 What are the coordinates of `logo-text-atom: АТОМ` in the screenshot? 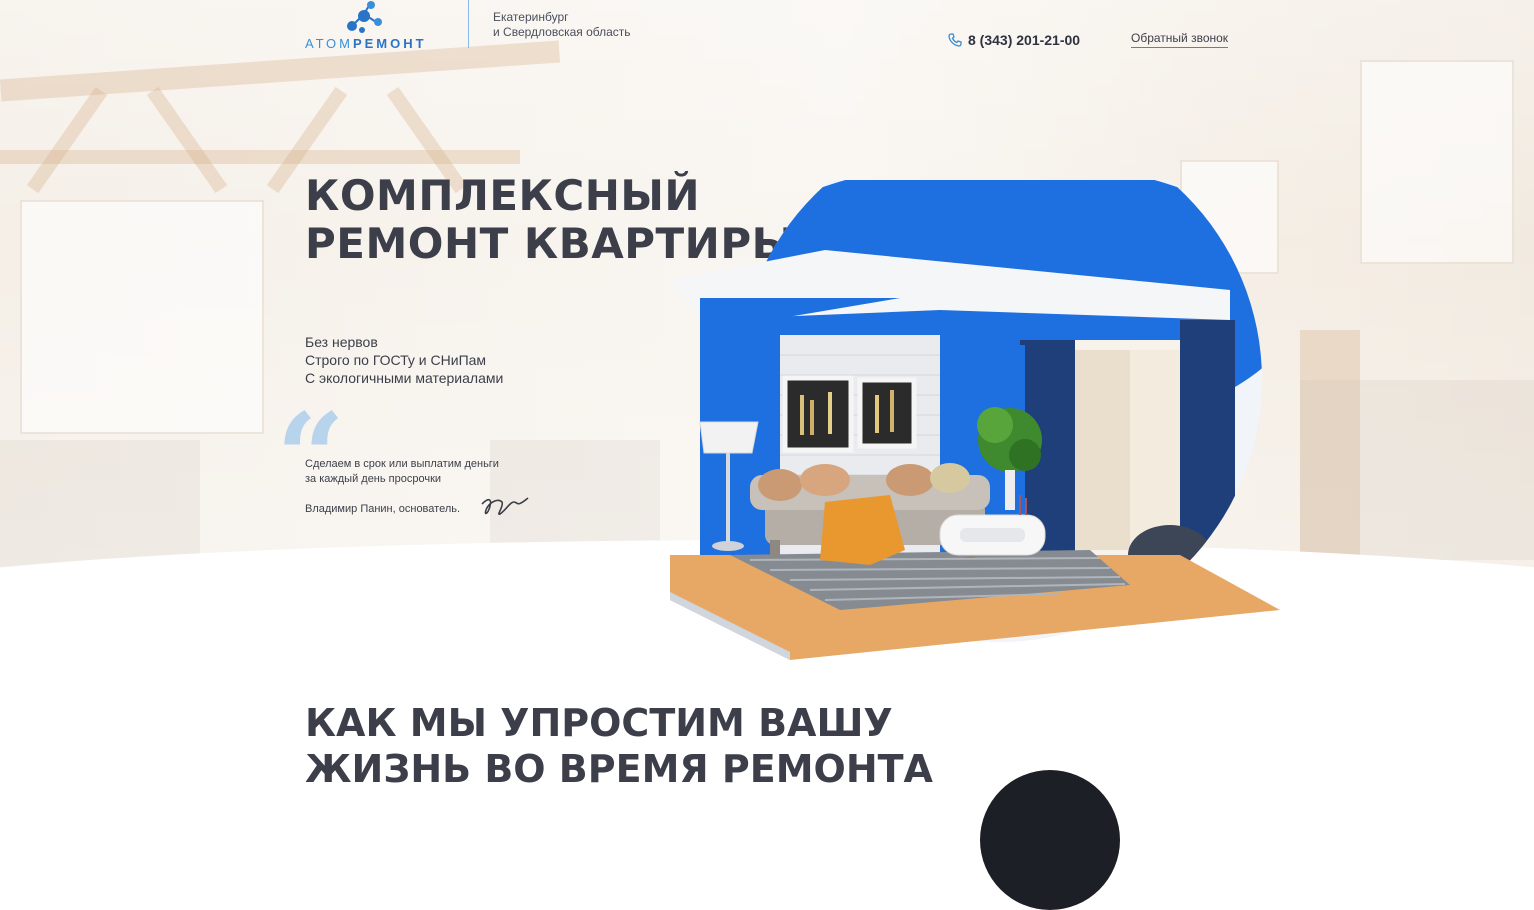 It's located at (329, 43).